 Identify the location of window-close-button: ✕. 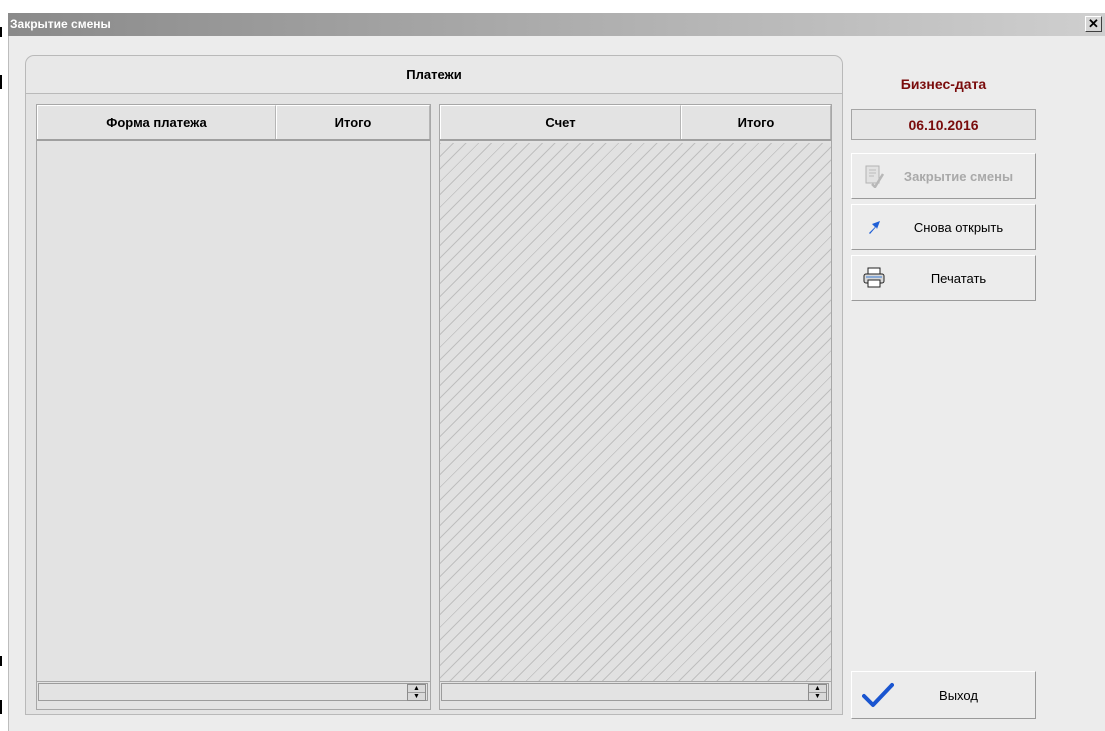
(1093, 24).